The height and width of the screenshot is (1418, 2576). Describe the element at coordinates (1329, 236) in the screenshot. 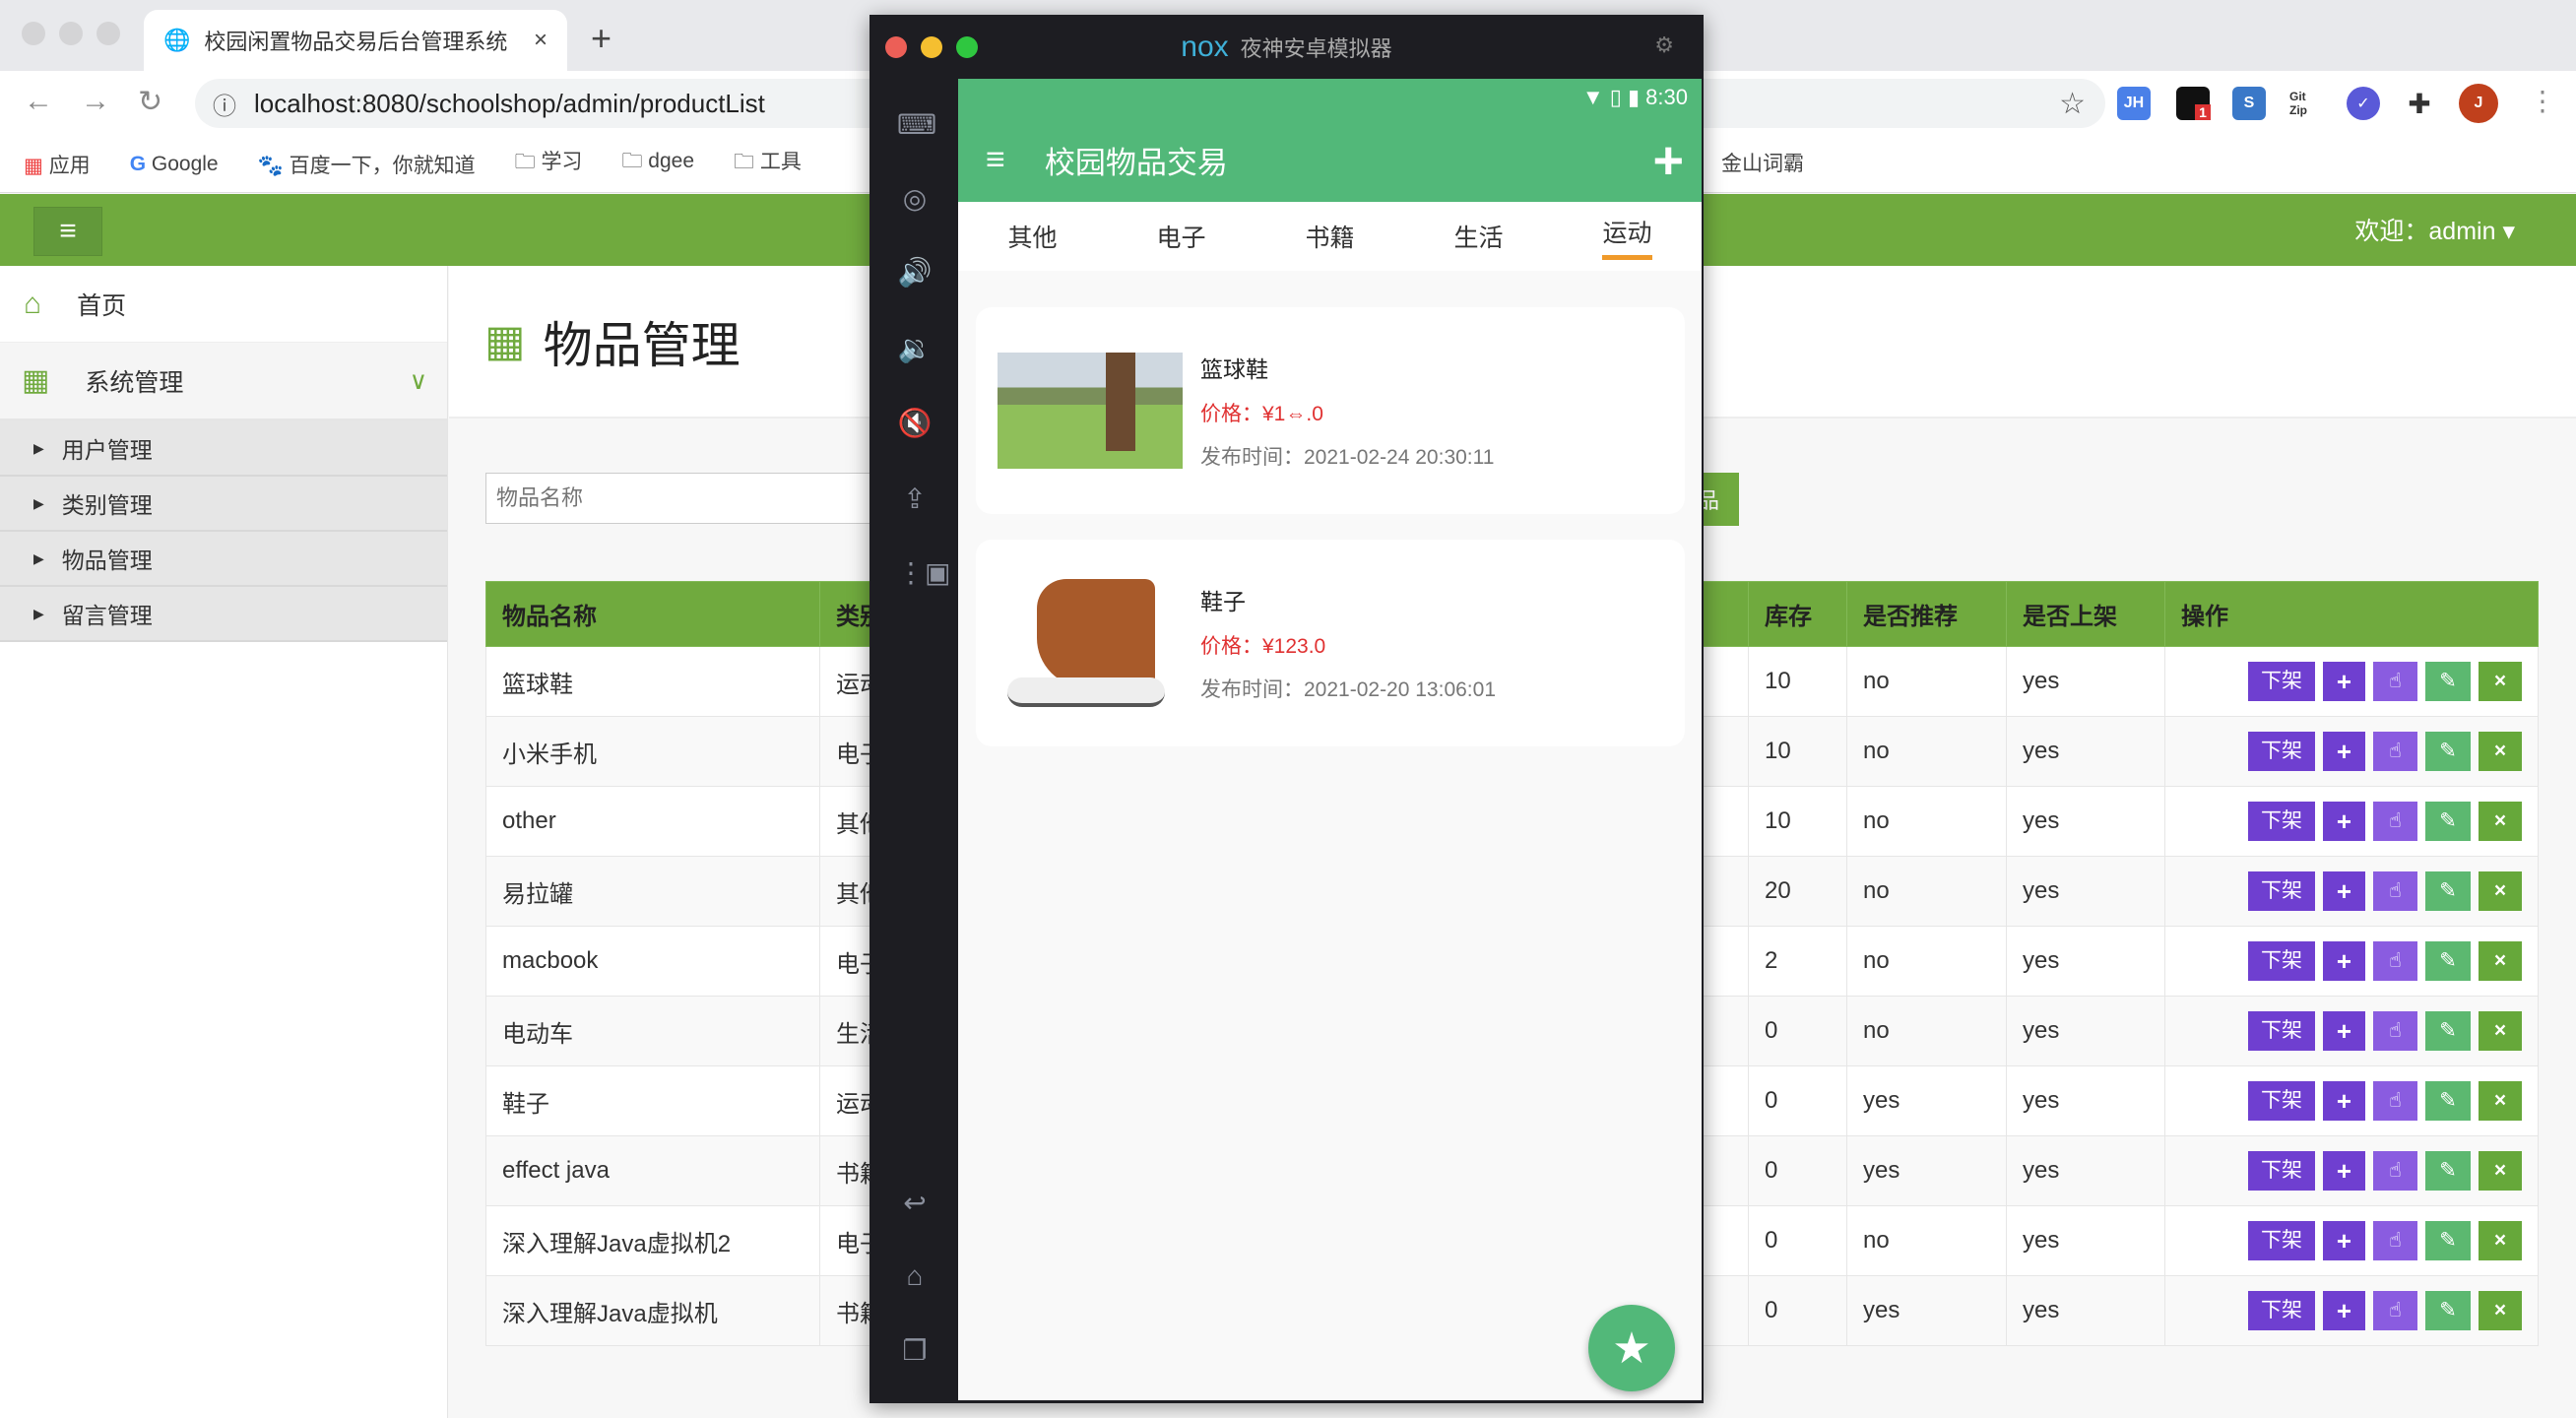

I see `tab-books: 书籍` at that location.